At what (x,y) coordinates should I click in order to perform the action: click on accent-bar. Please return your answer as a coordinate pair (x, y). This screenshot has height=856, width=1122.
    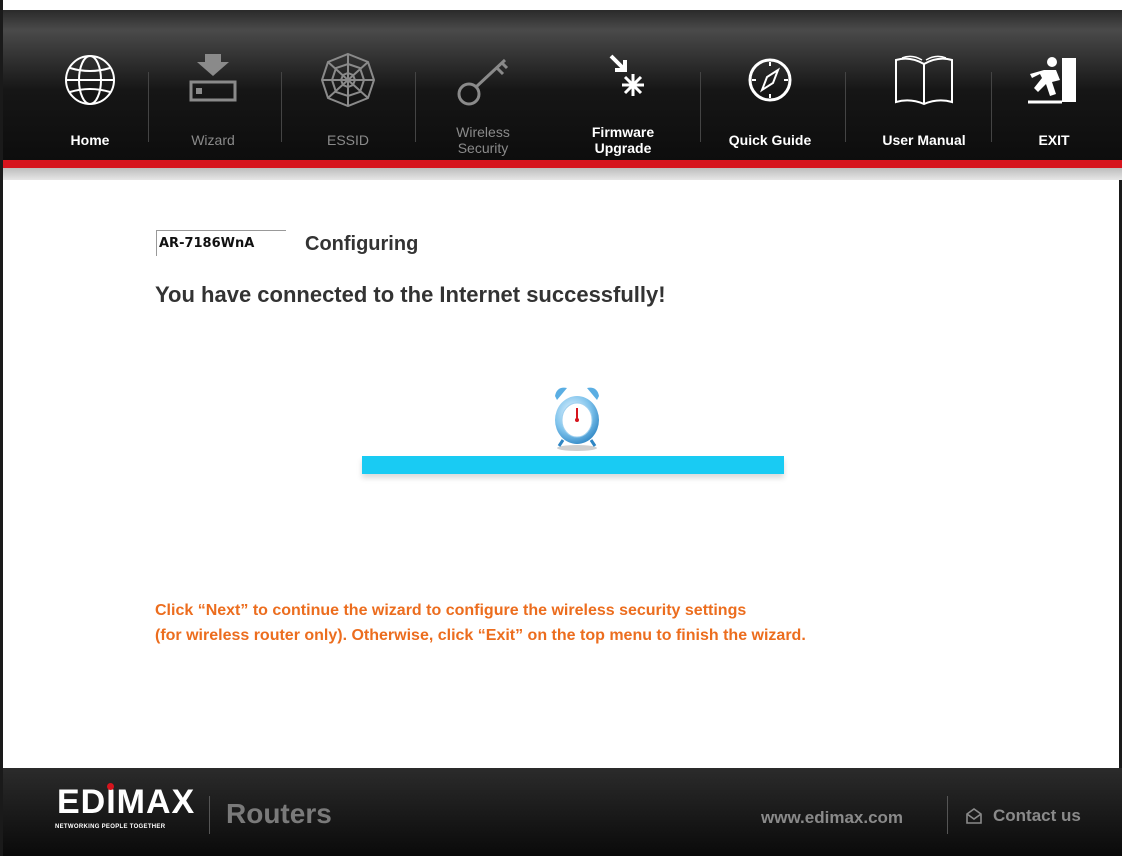
    Looking at the image, I should click on (562, 164).